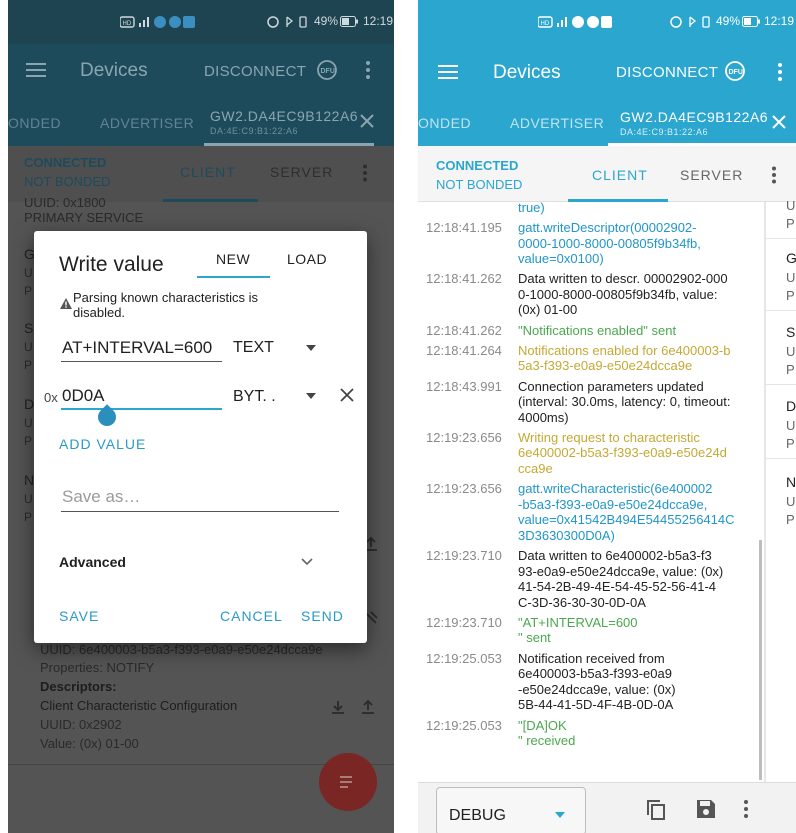 This screenshot has width=796, height=833. Describe the element at coordinates (79, 616) in the screenshot. I see `save-button: SAVE` at that location.